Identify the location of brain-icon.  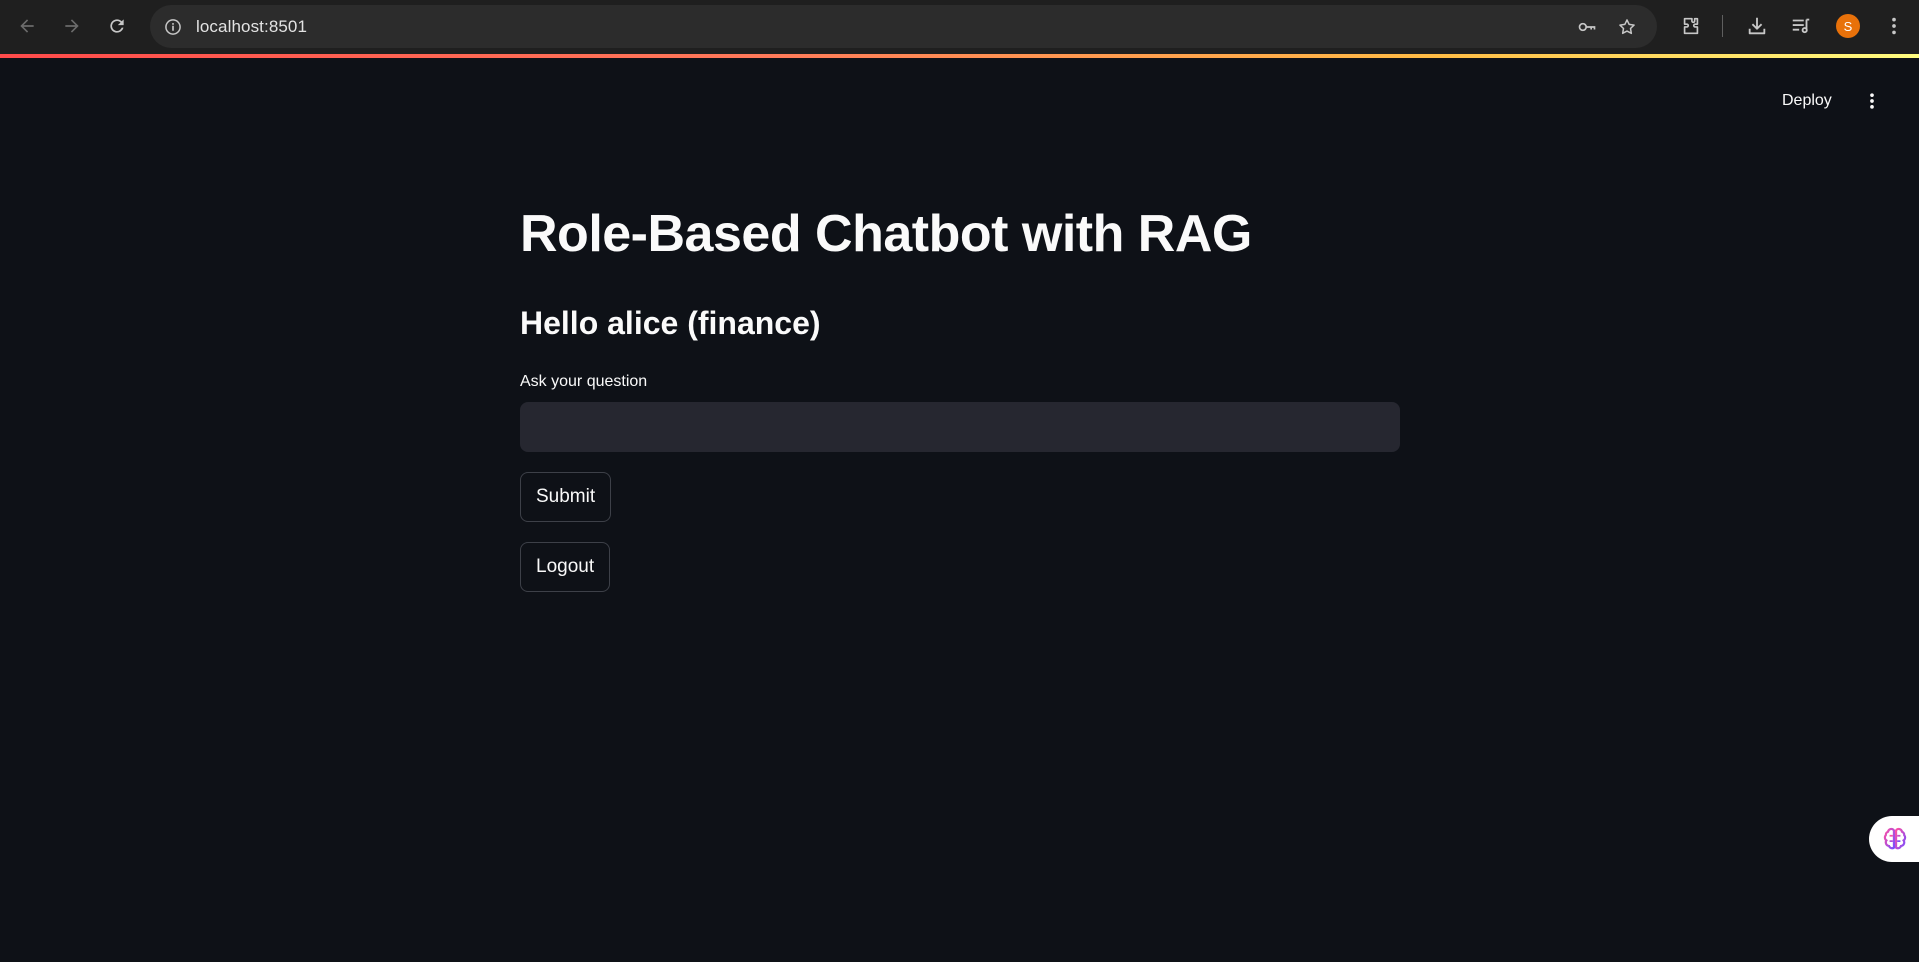
(1895, 838).